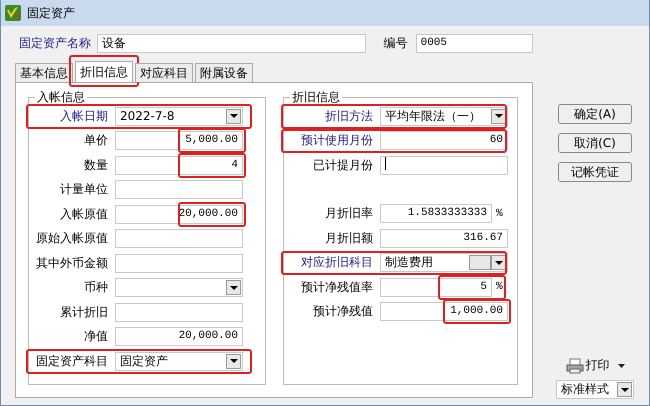 This screenshot has width=650, height=406. What do you see at coordinates (444, 238) in the screenshot?
I see `input-field: 316.67` at bounding box center [444, 238].